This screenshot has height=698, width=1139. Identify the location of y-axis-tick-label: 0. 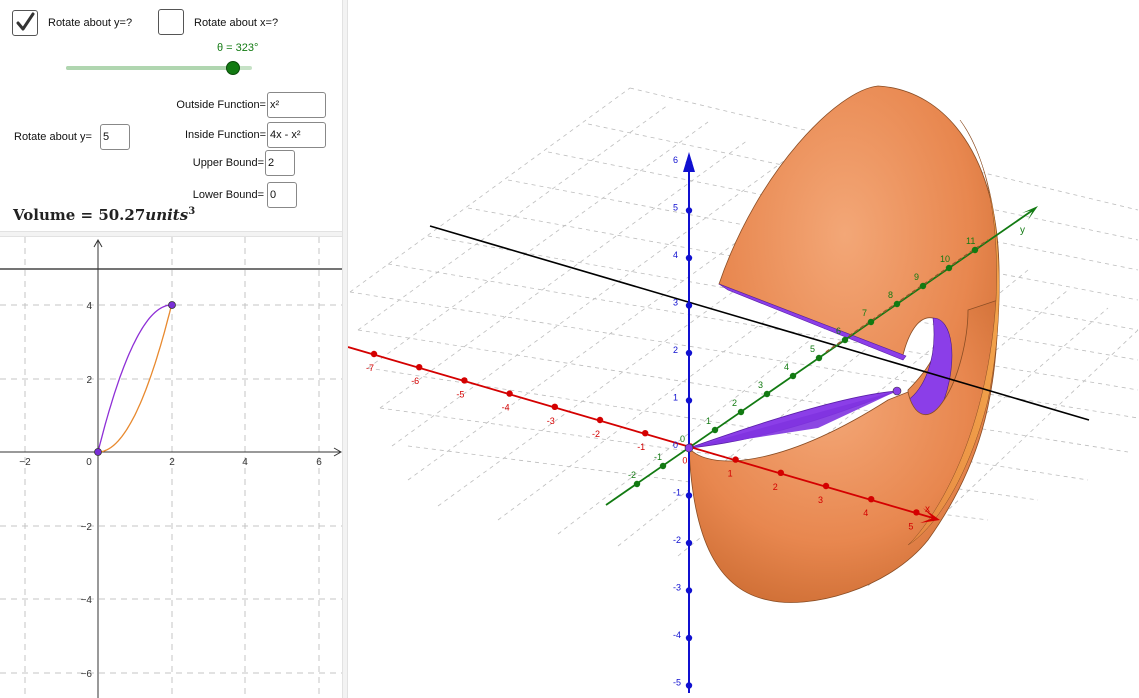
(682, 439).